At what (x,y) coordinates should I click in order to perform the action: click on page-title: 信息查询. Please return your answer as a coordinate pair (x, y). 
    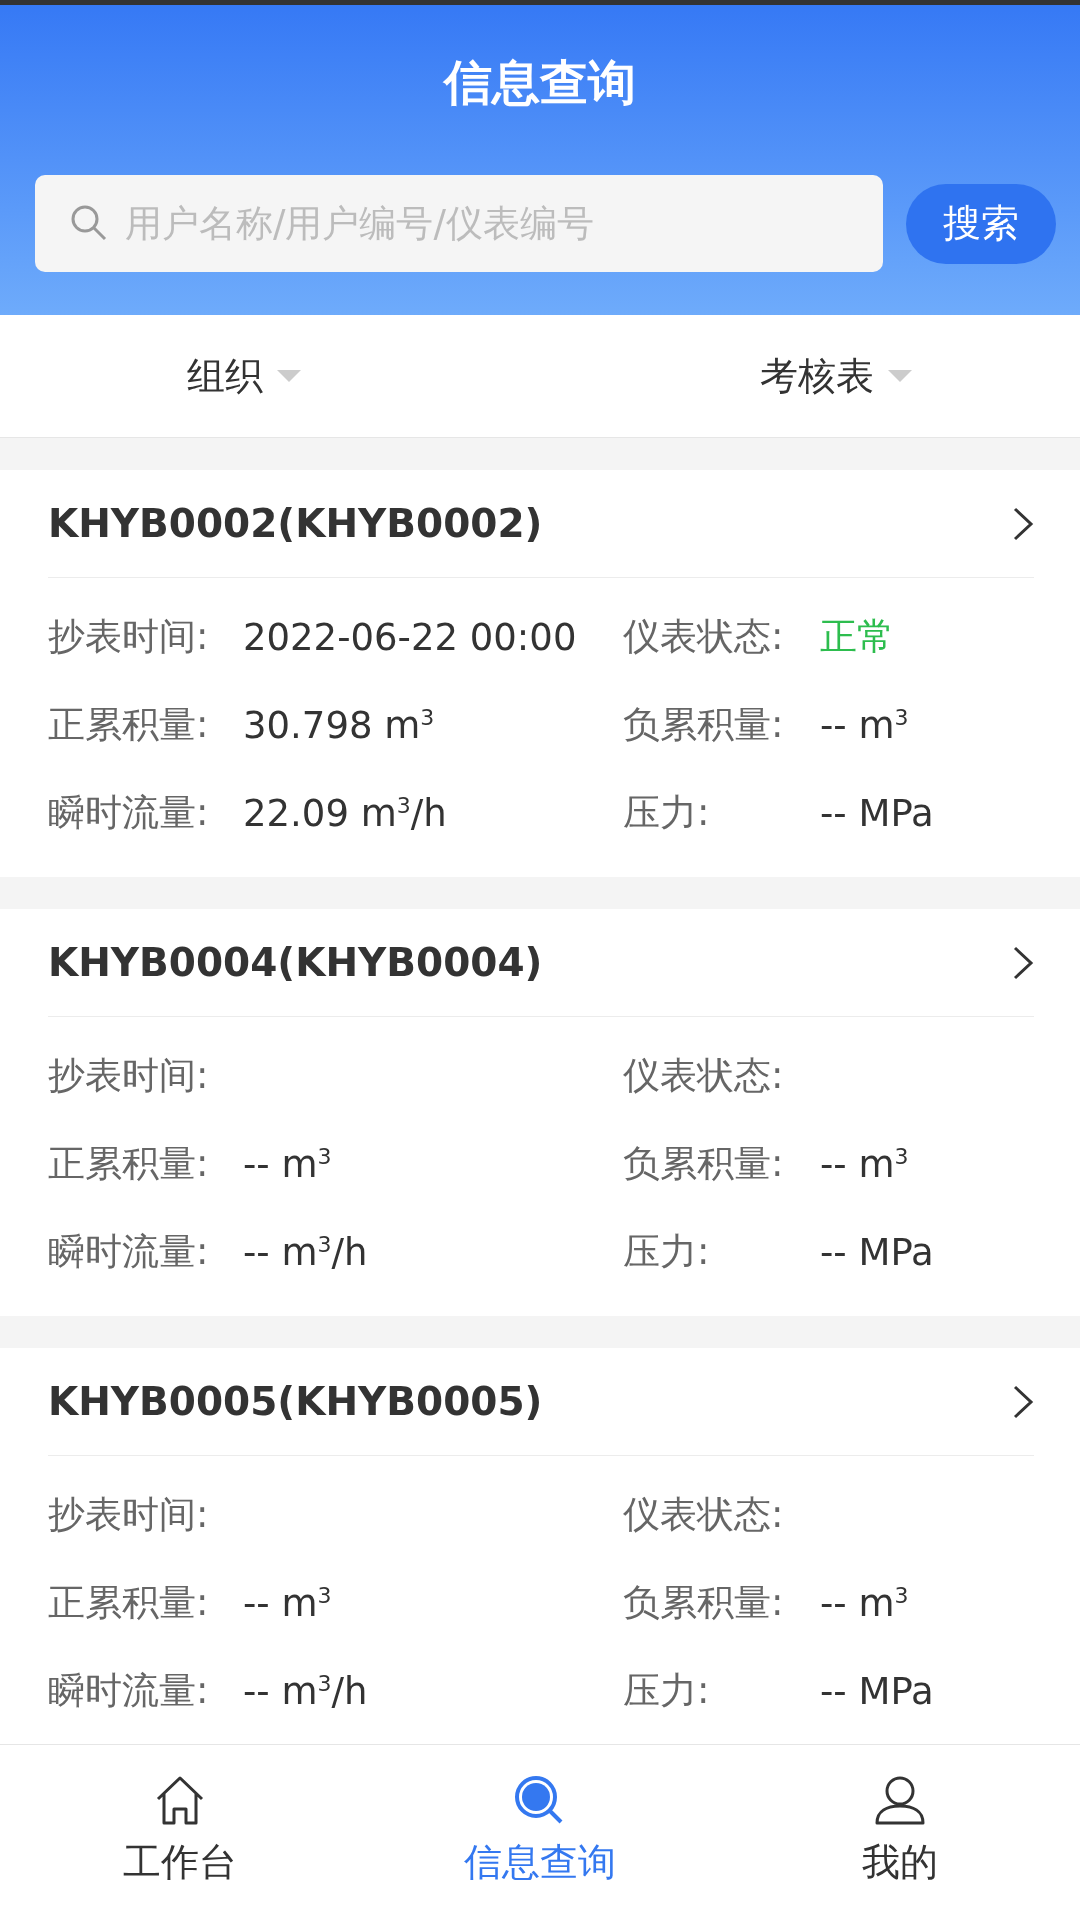
    Looking at the image, I should click on (539, 82).